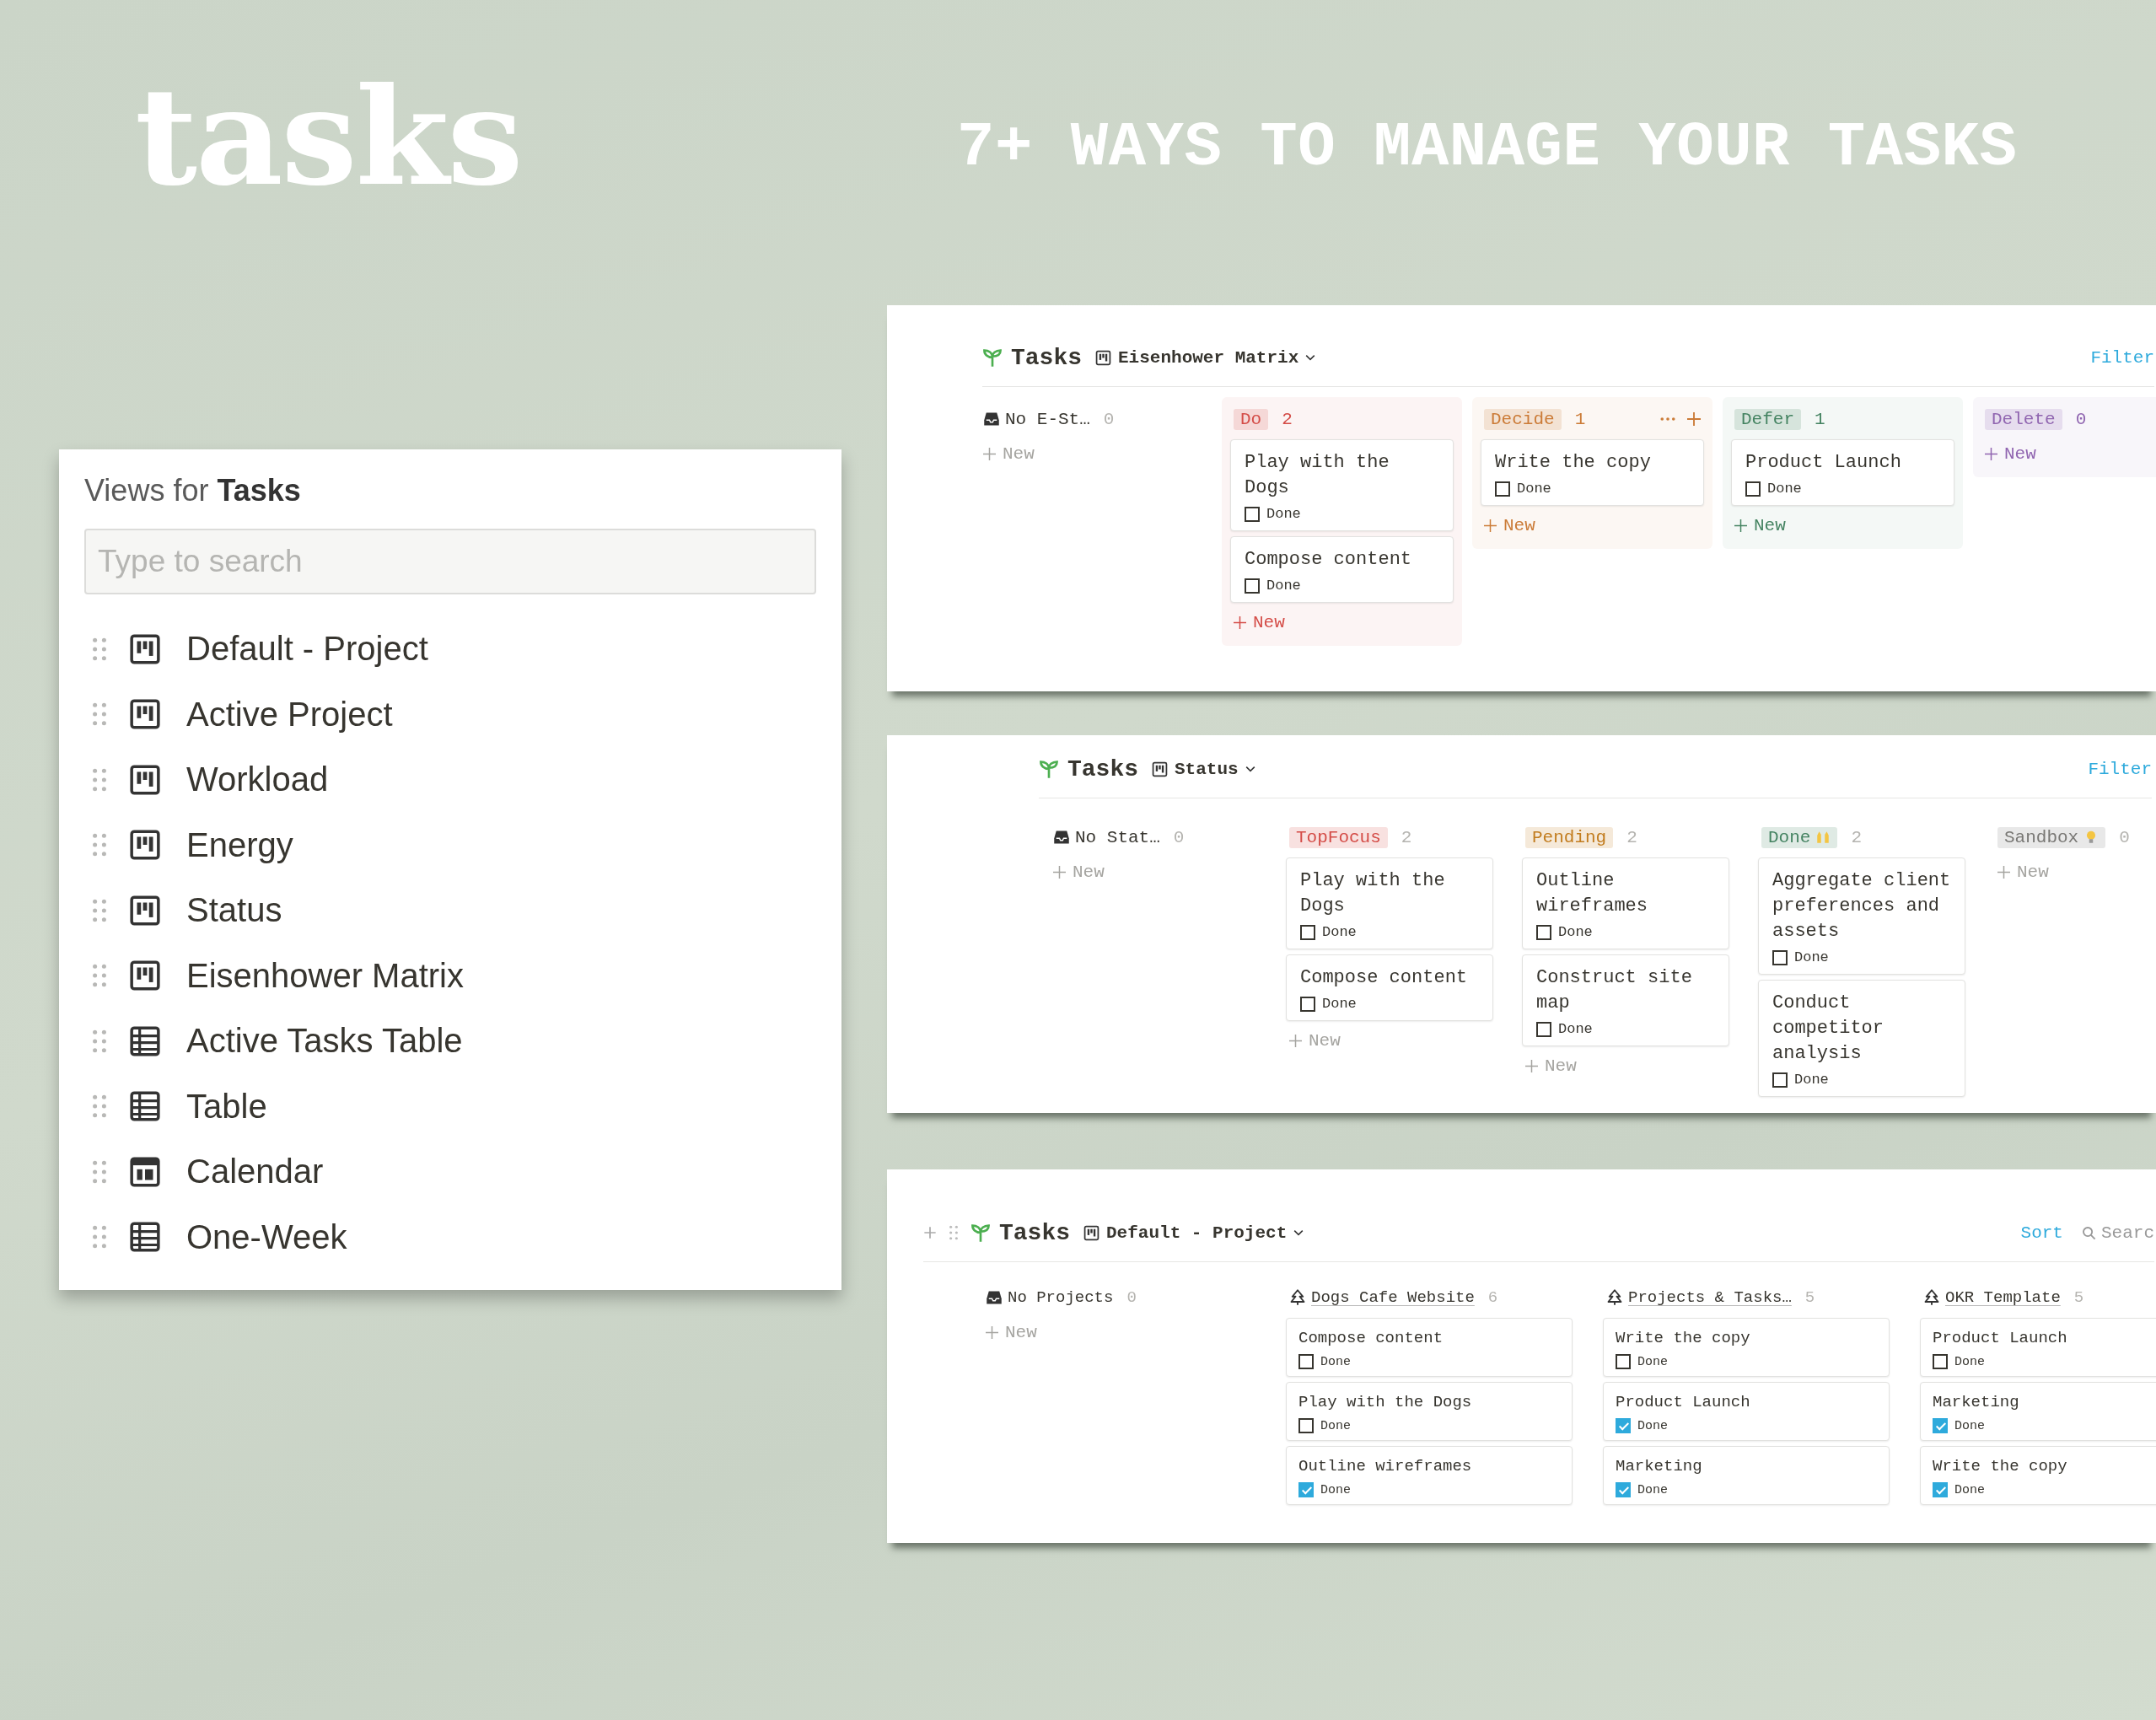  Describe the element at coordinates (1371, 1339) in the screenshot. I see `card-title: Compose content` at that location.